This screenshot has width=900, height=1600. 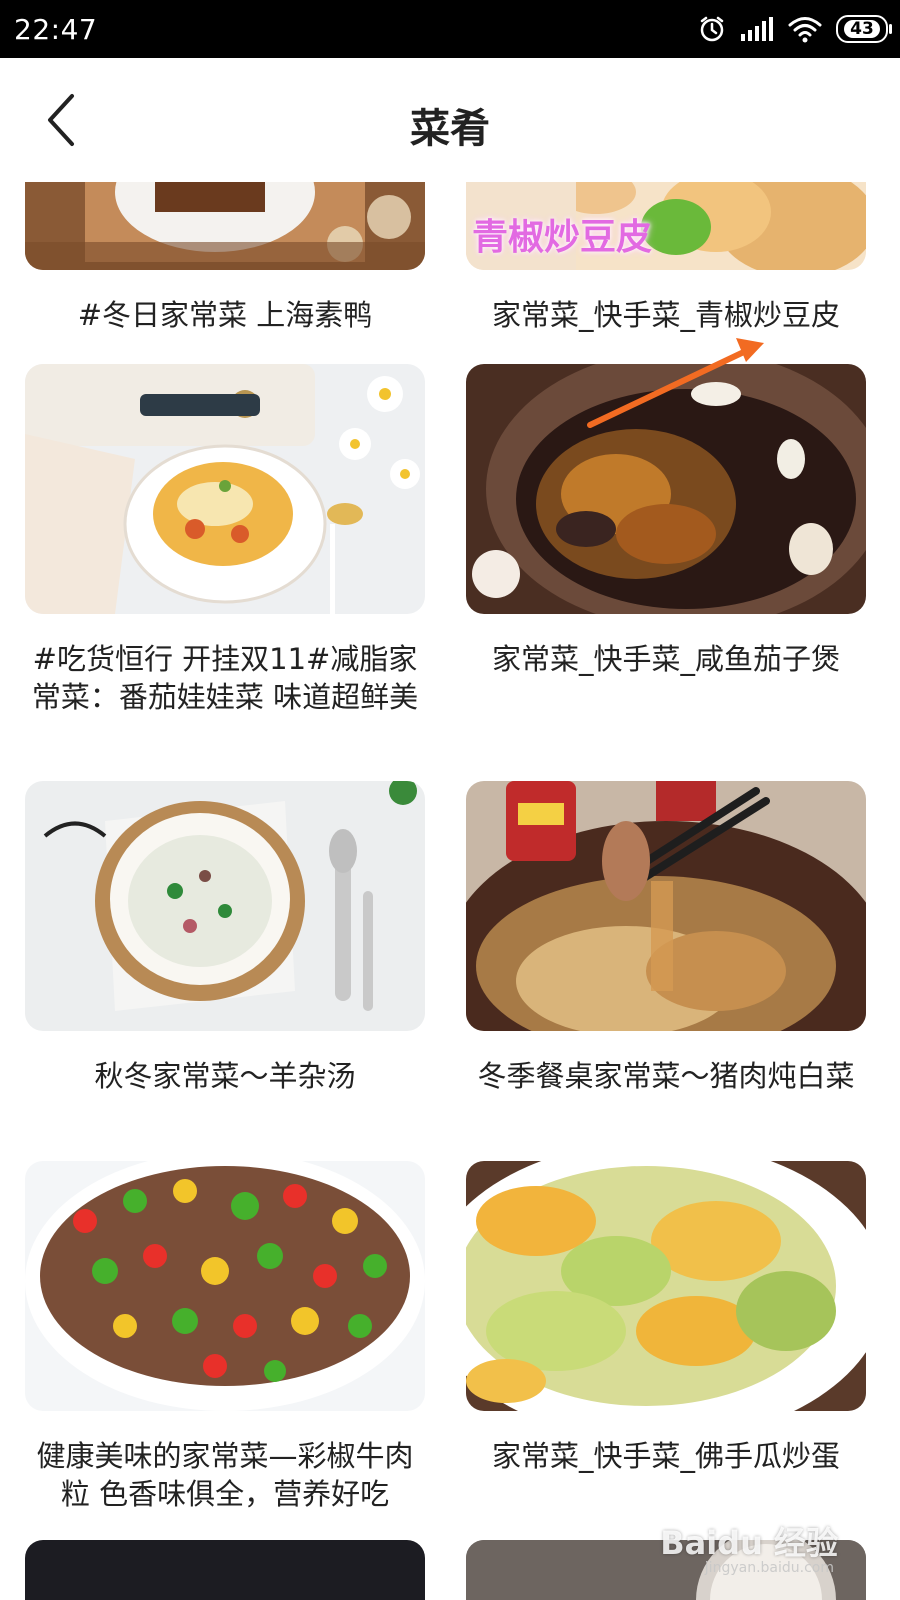 What do you see at coordinates (769, 1568) in the screenshot?
I see `watermark-url: jingyan.baidu.com` at bounding box center [769, 1568].